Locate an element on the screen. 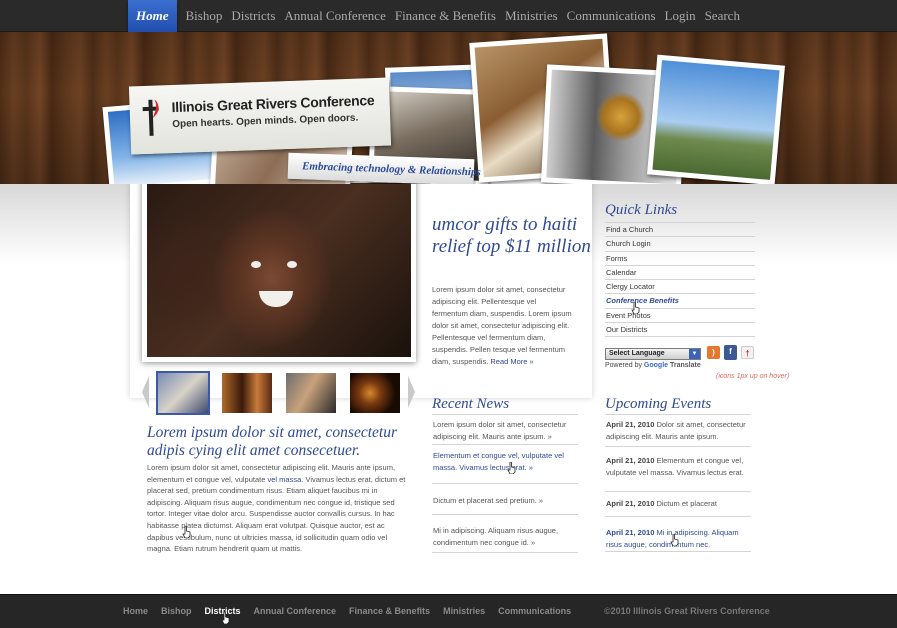 This screenshot has height=628, width=897. quick-link-clergy-locator: Clergy Locator is located at coordinates (680, 287).